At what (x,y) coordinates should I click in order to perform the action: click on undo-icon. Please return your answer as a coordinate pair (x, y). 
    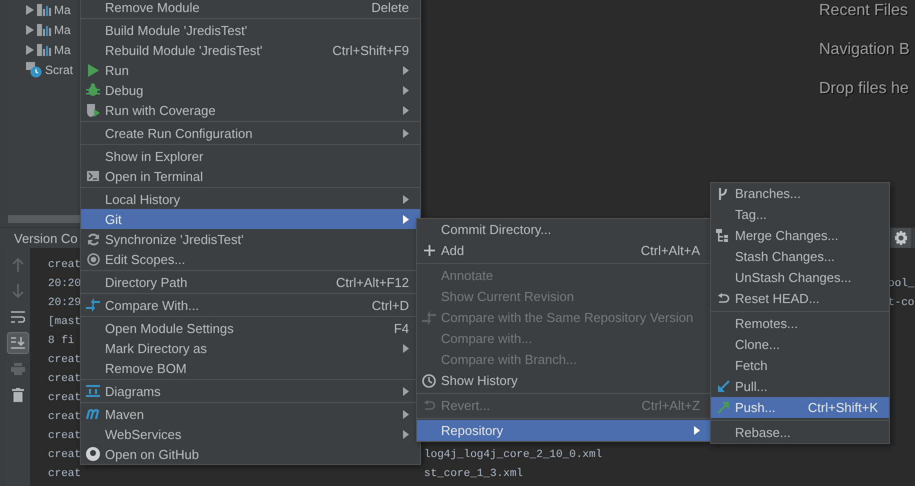
    Looking at the image, I should click on (723, 298).